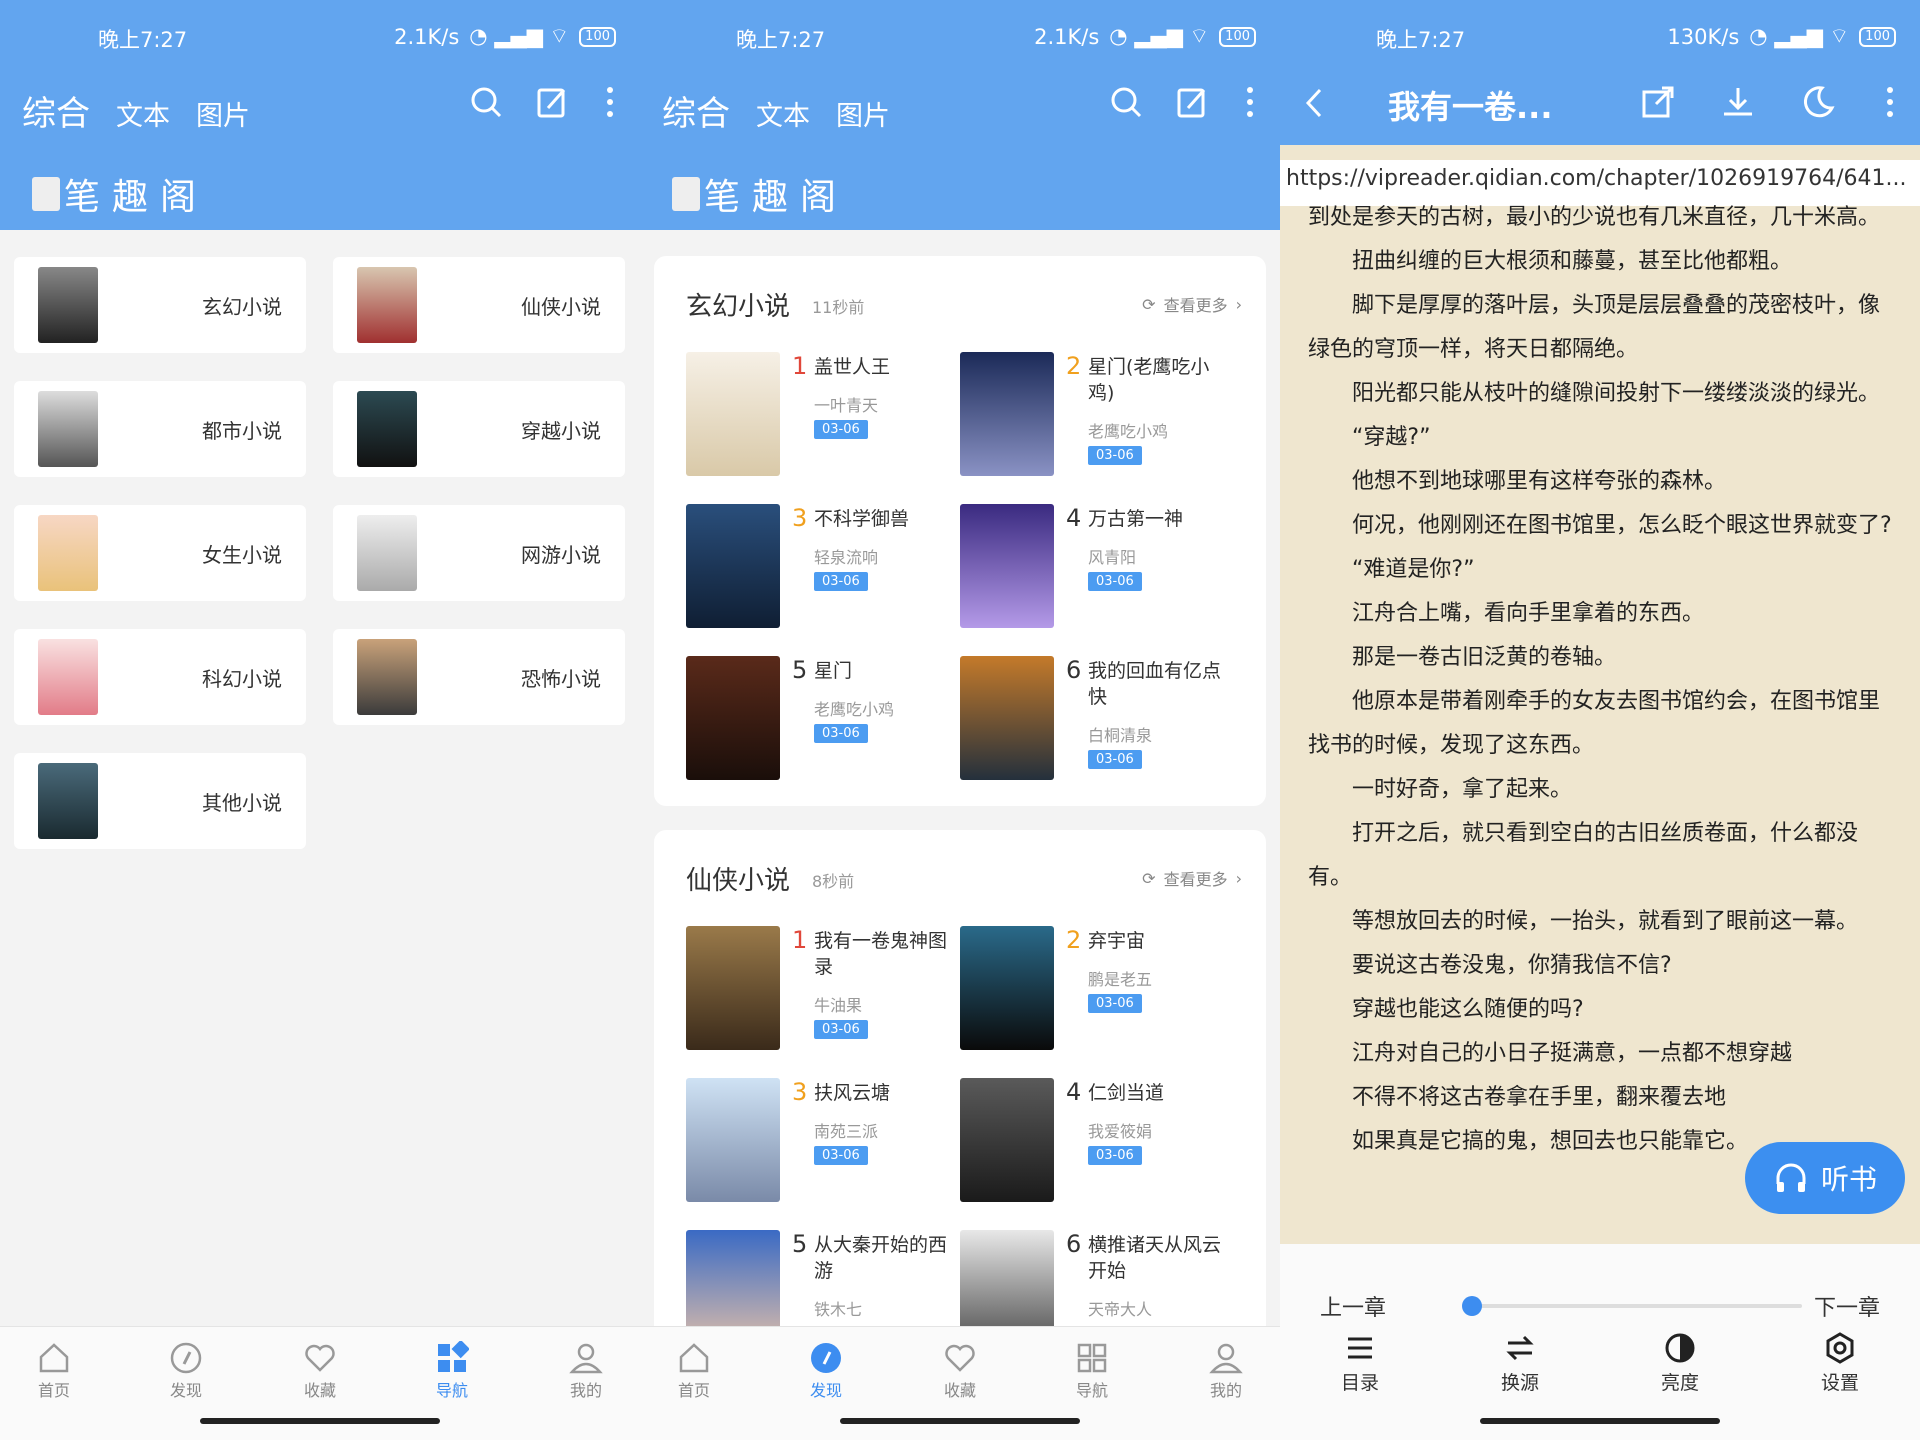  Describe the element at coordinates (1095, 414) in the screenshot. I see `book-item: 2 星门(老鹰吃小鸡) 老鹰吃小鸡 03-06` at that location.